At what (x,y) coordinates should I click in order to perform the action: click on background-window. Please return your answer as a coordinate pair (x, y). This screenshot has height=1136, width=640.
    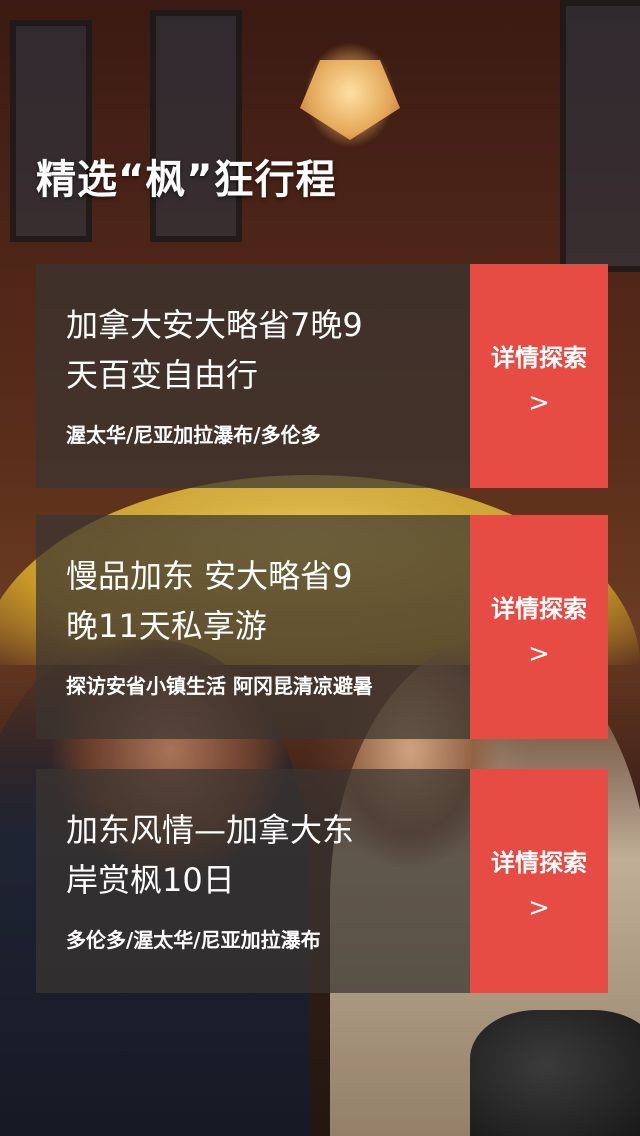
    Looking at the image, I should click on (600, 136).